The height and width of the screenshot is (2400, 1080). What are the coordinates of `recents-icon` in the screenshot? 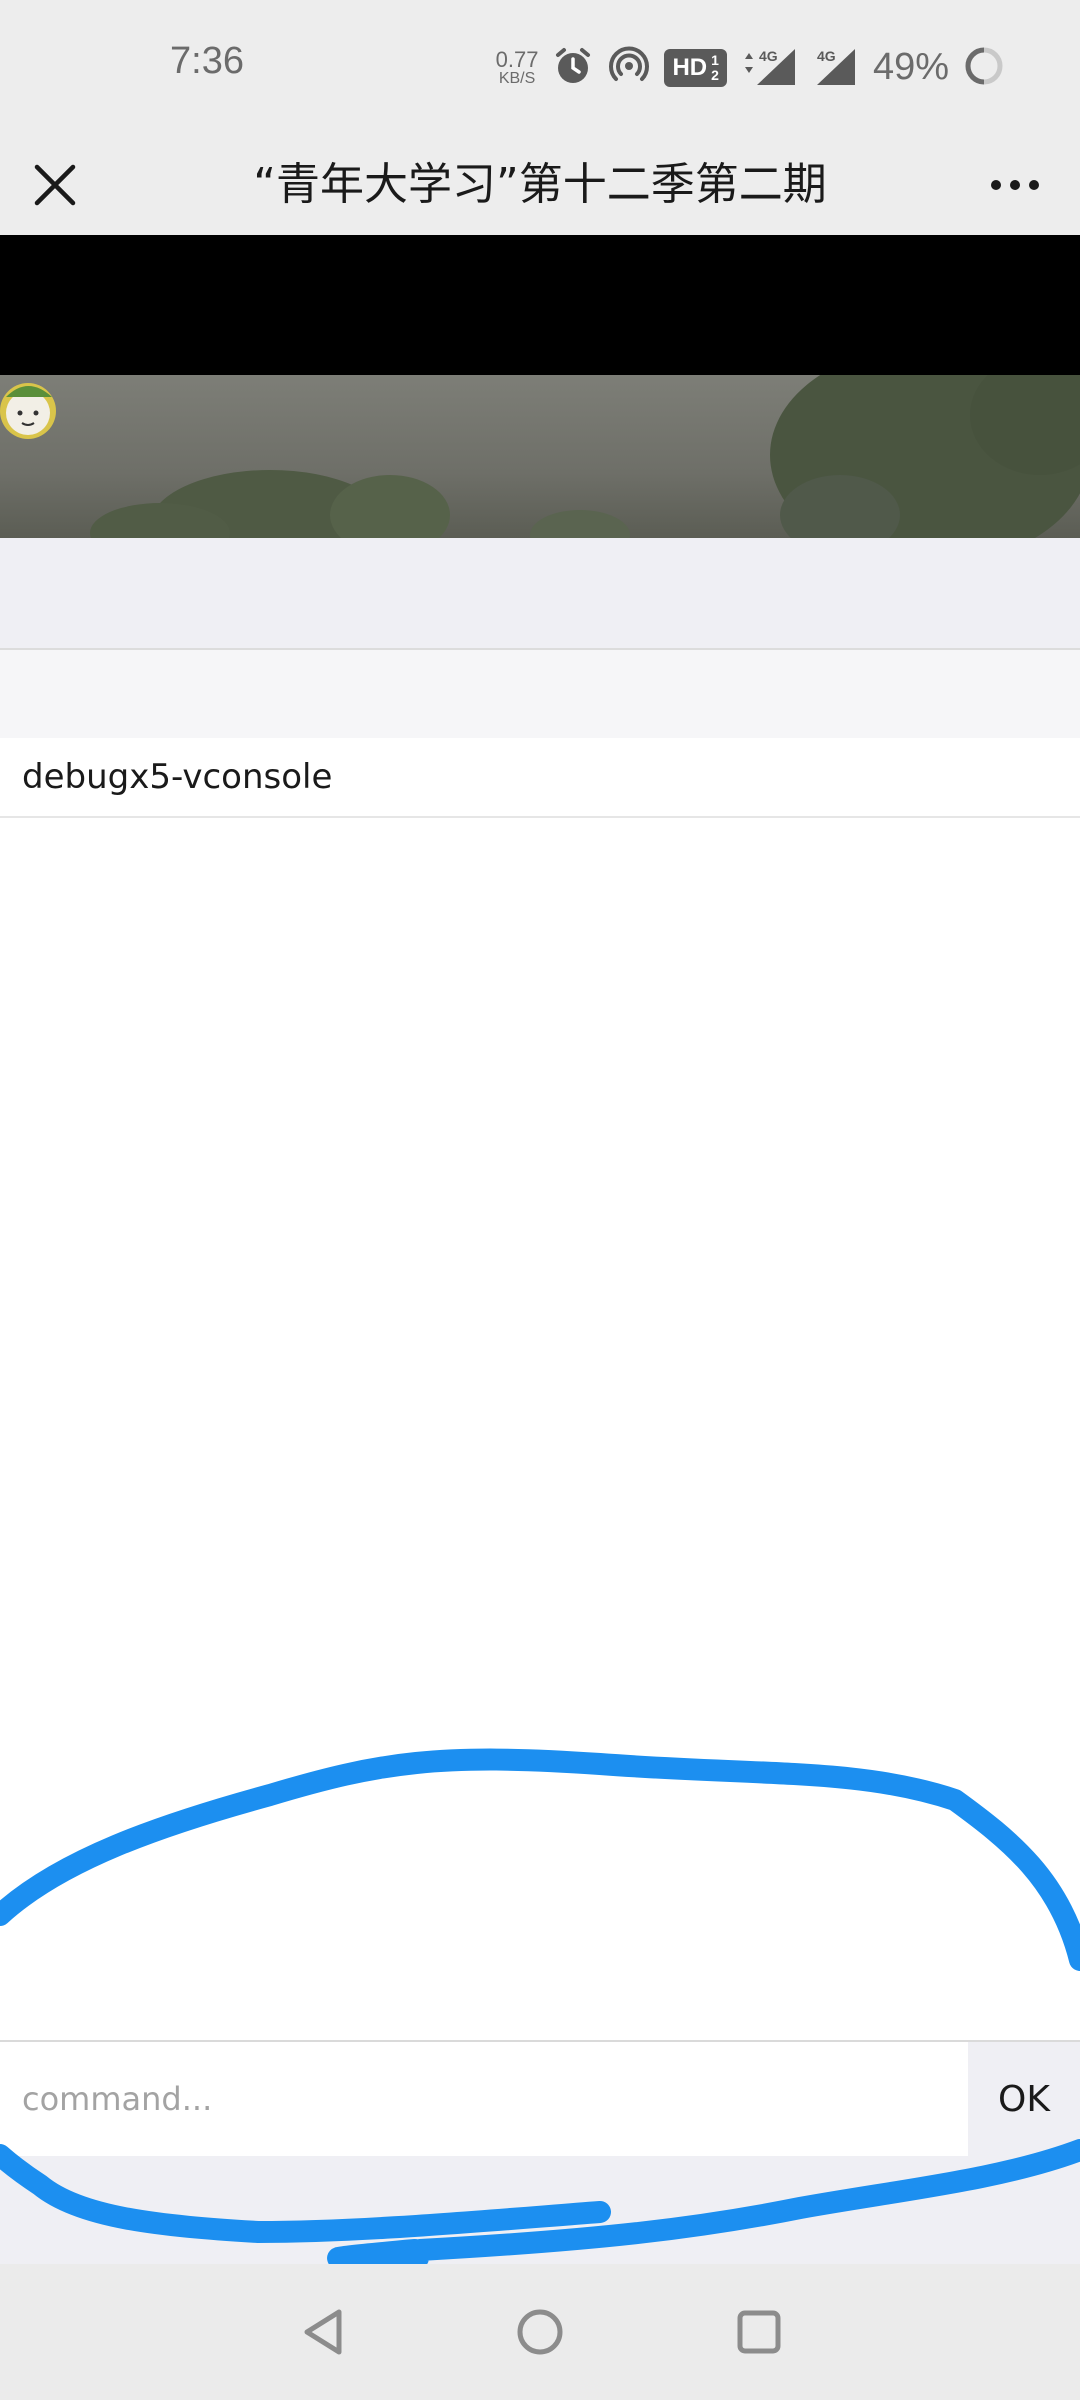 It's located at (759, 2332).